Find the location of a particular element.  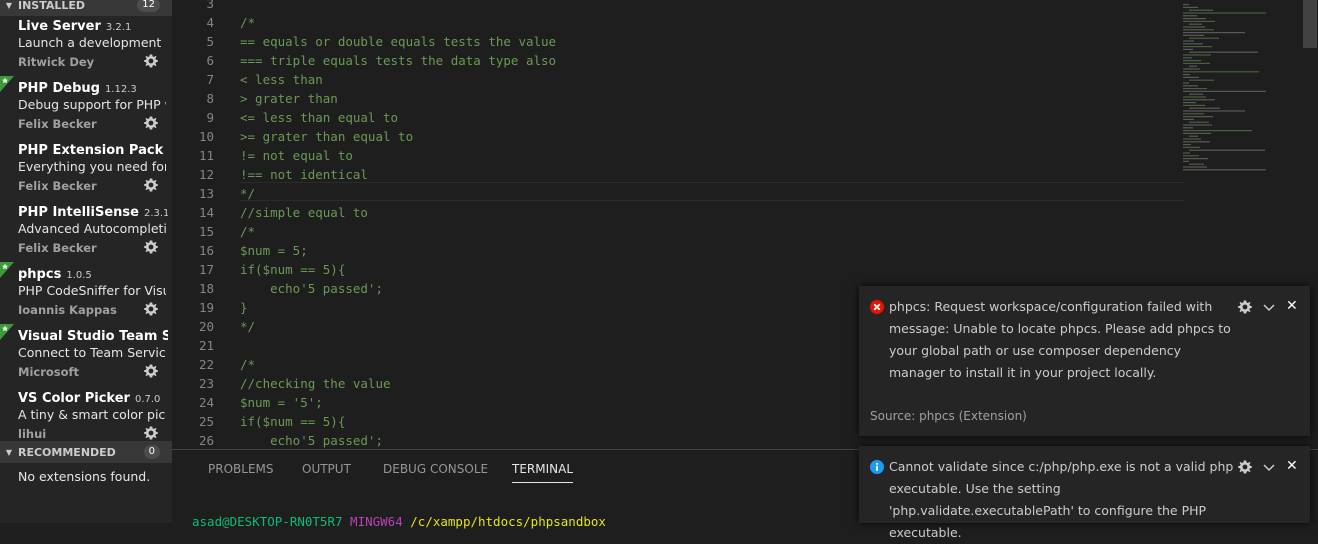

panel-tab-problems: PROBLEMS is located at coordinates (241, 469).